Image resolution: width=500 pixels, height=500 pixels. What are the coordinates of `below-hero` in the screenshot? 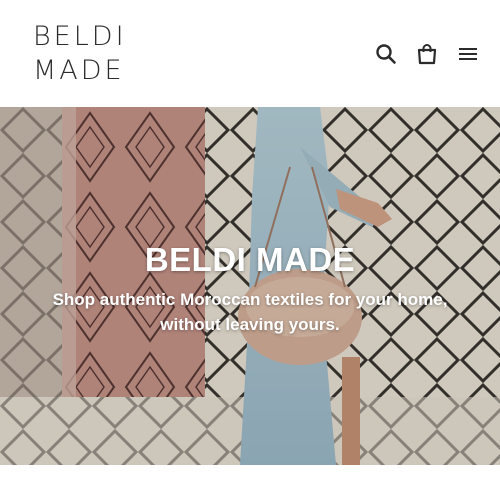 It's located at (250, 482).